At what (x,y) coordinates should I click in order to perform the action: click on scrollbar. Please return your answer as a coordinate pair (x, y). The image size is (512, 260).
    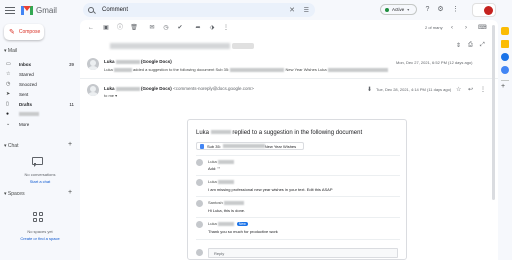
    Looking at the image, I should click on (493, 112).